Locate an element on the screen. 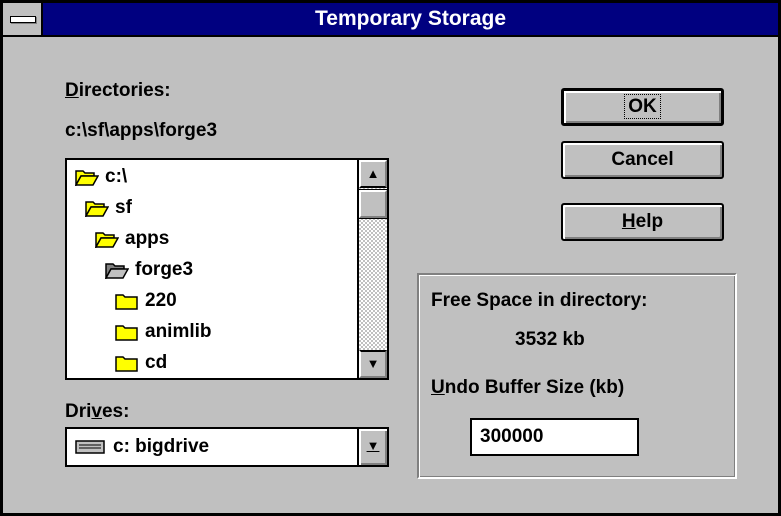 The width and height of the screenshot is (781, 516). list-item: c:\ is located at coordinates (101, 177).